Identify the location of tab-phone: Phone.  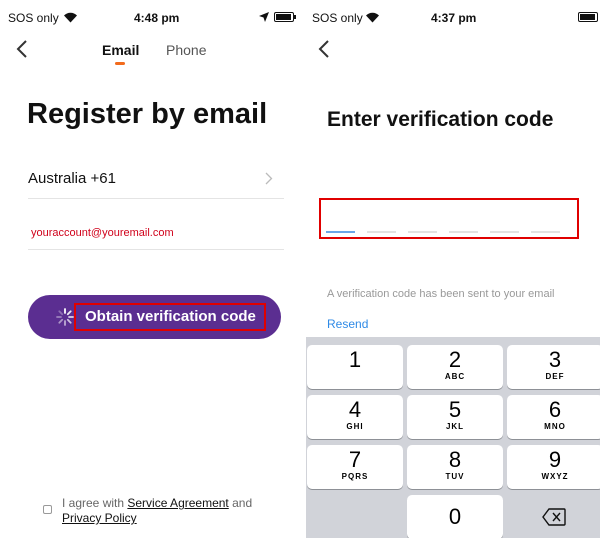
(186, 50).